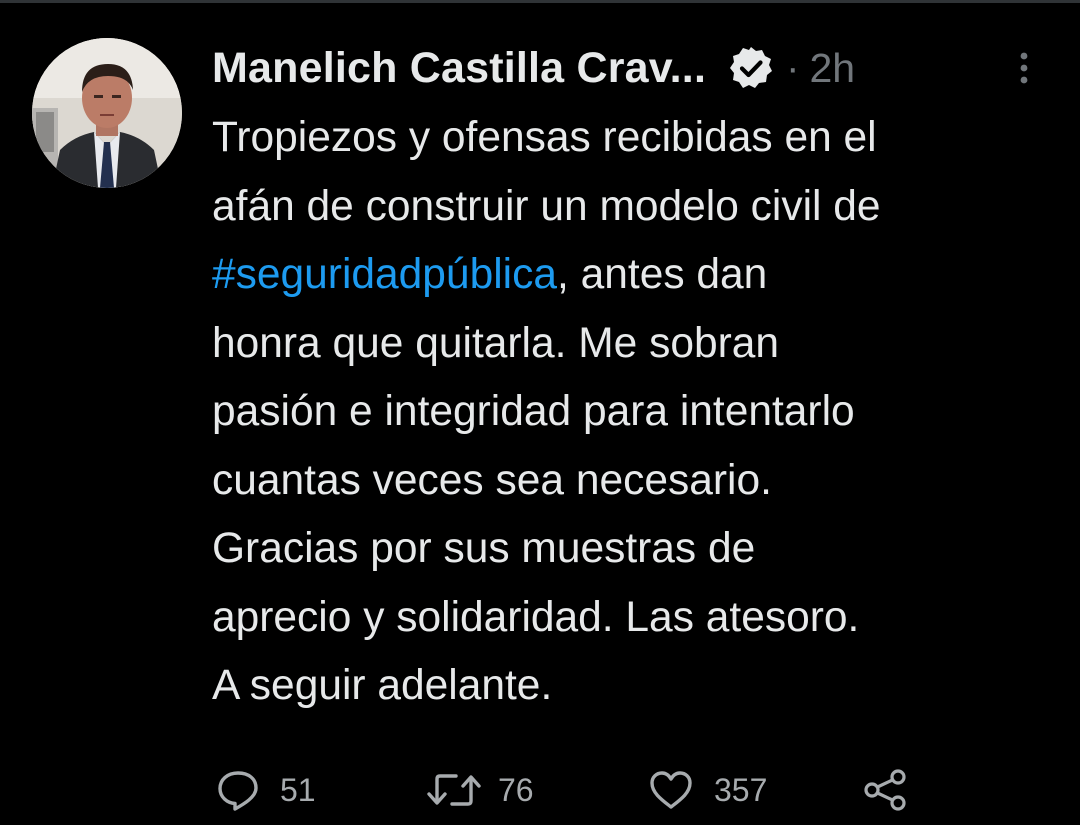 The image size is (1080, 825). I want to click on tweet-text-line: honra que quitarla. Me sobran, so click(496, 343).